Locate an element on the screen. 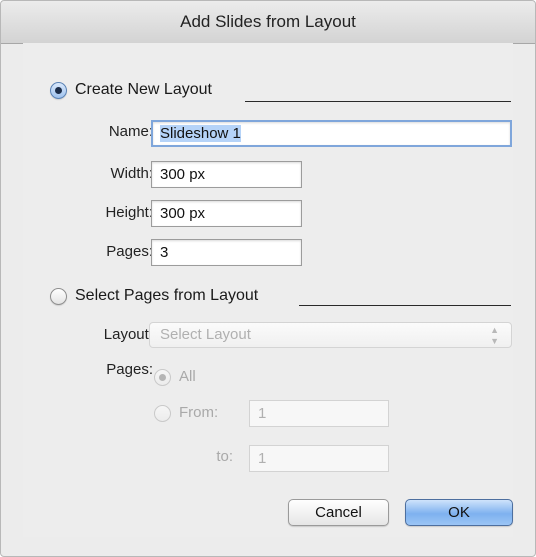 The image size is (536, 557). name-field: Slideshow 1 is located at coordinates (331, 133).